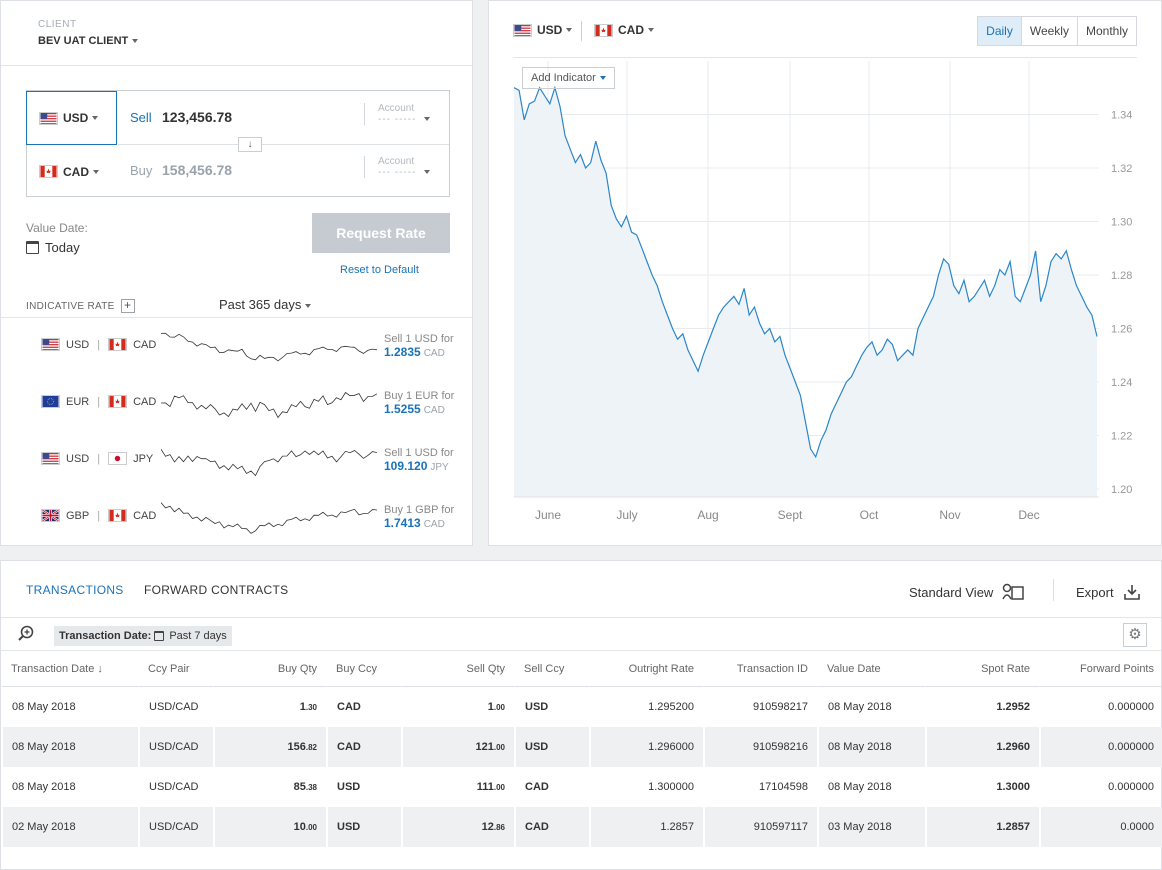 This screenshot has width=1162, height=870. I want to click on rate-quote: Buy 1 EUR for 1.5255 CAD, so click(419, 403).